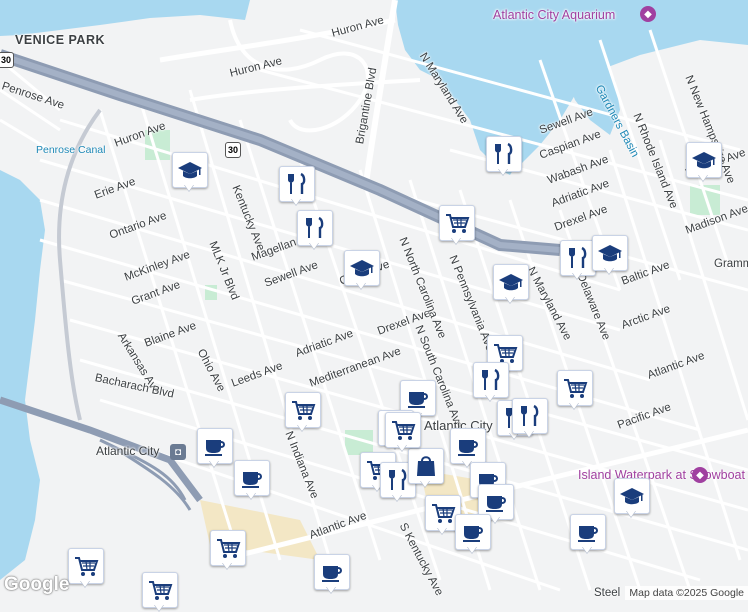 Image resolution: width=748 pixels, height=612 pixels. What do you see at coordinates (731, 264) in the screenshot?
I see `street-label: Gramm` at bounding box center [731, 264].